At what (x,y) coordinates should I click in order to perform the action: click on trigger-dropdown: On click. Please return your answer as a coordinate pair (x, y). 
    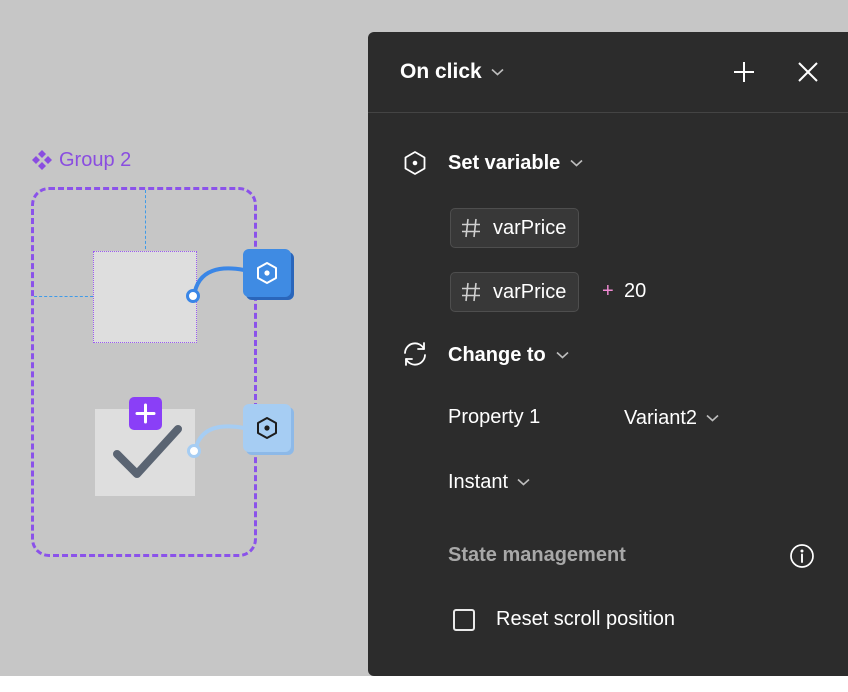
    Looking at the image, I should click on (452, 72).